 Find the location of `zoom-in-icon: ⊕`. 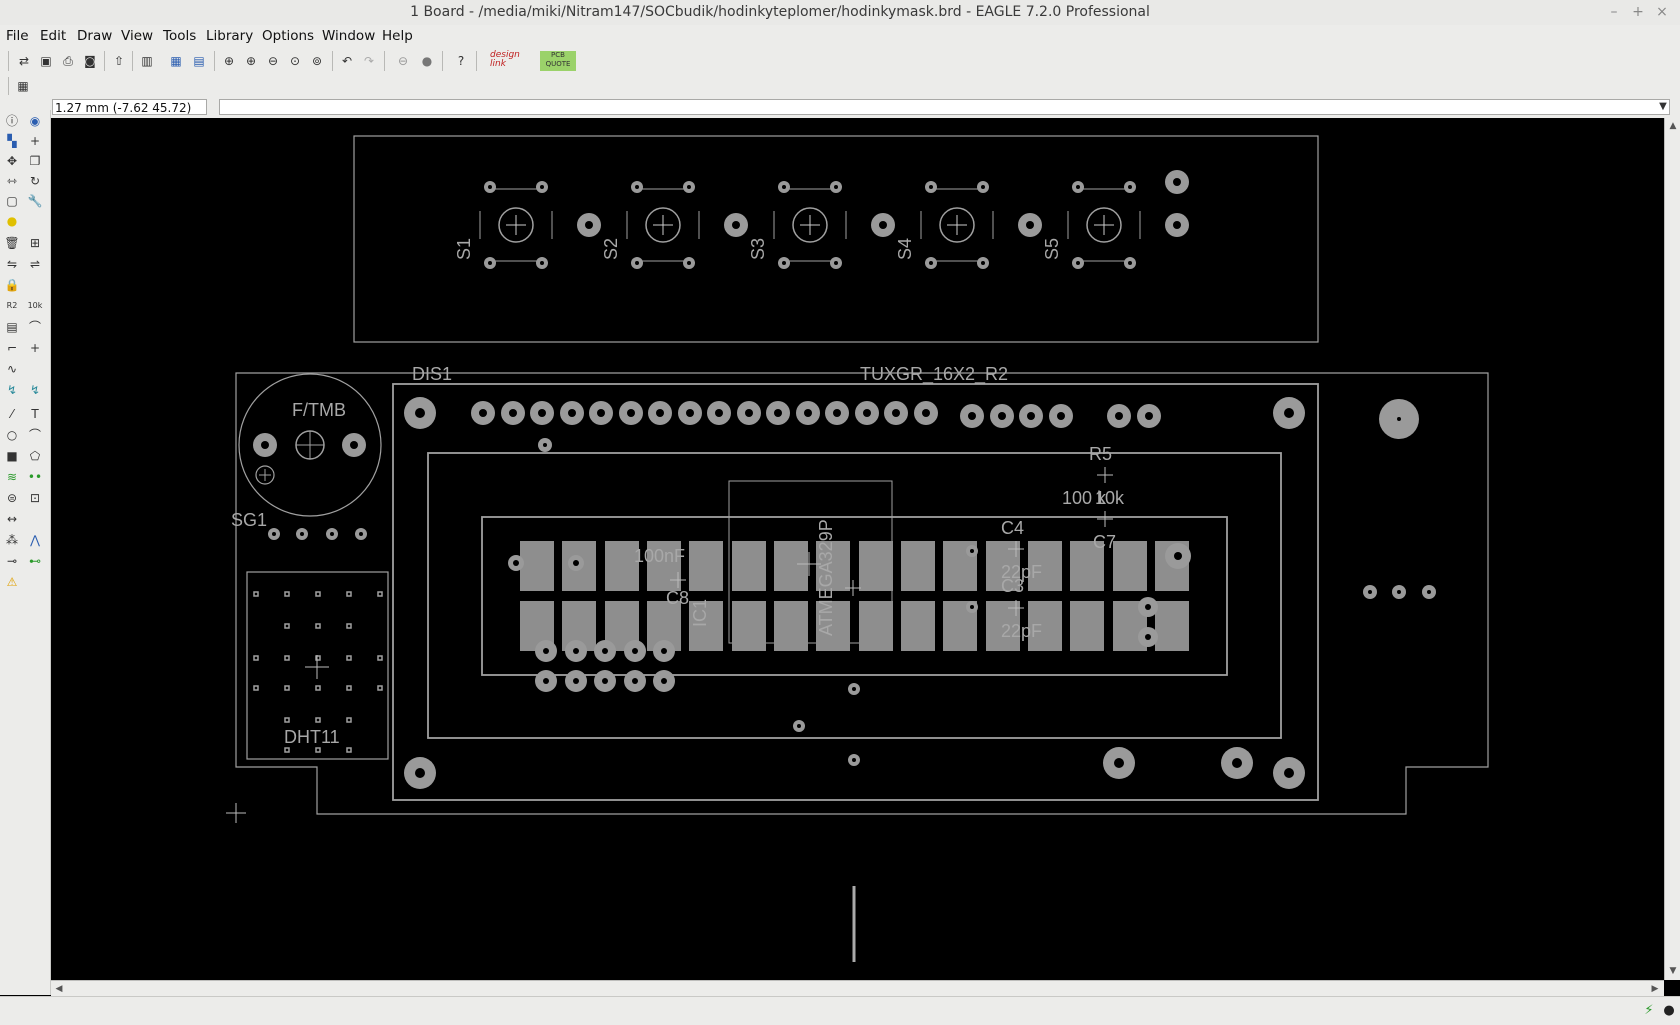

zoom-in-icon: ⊕ is located at coordinates (229, 61).